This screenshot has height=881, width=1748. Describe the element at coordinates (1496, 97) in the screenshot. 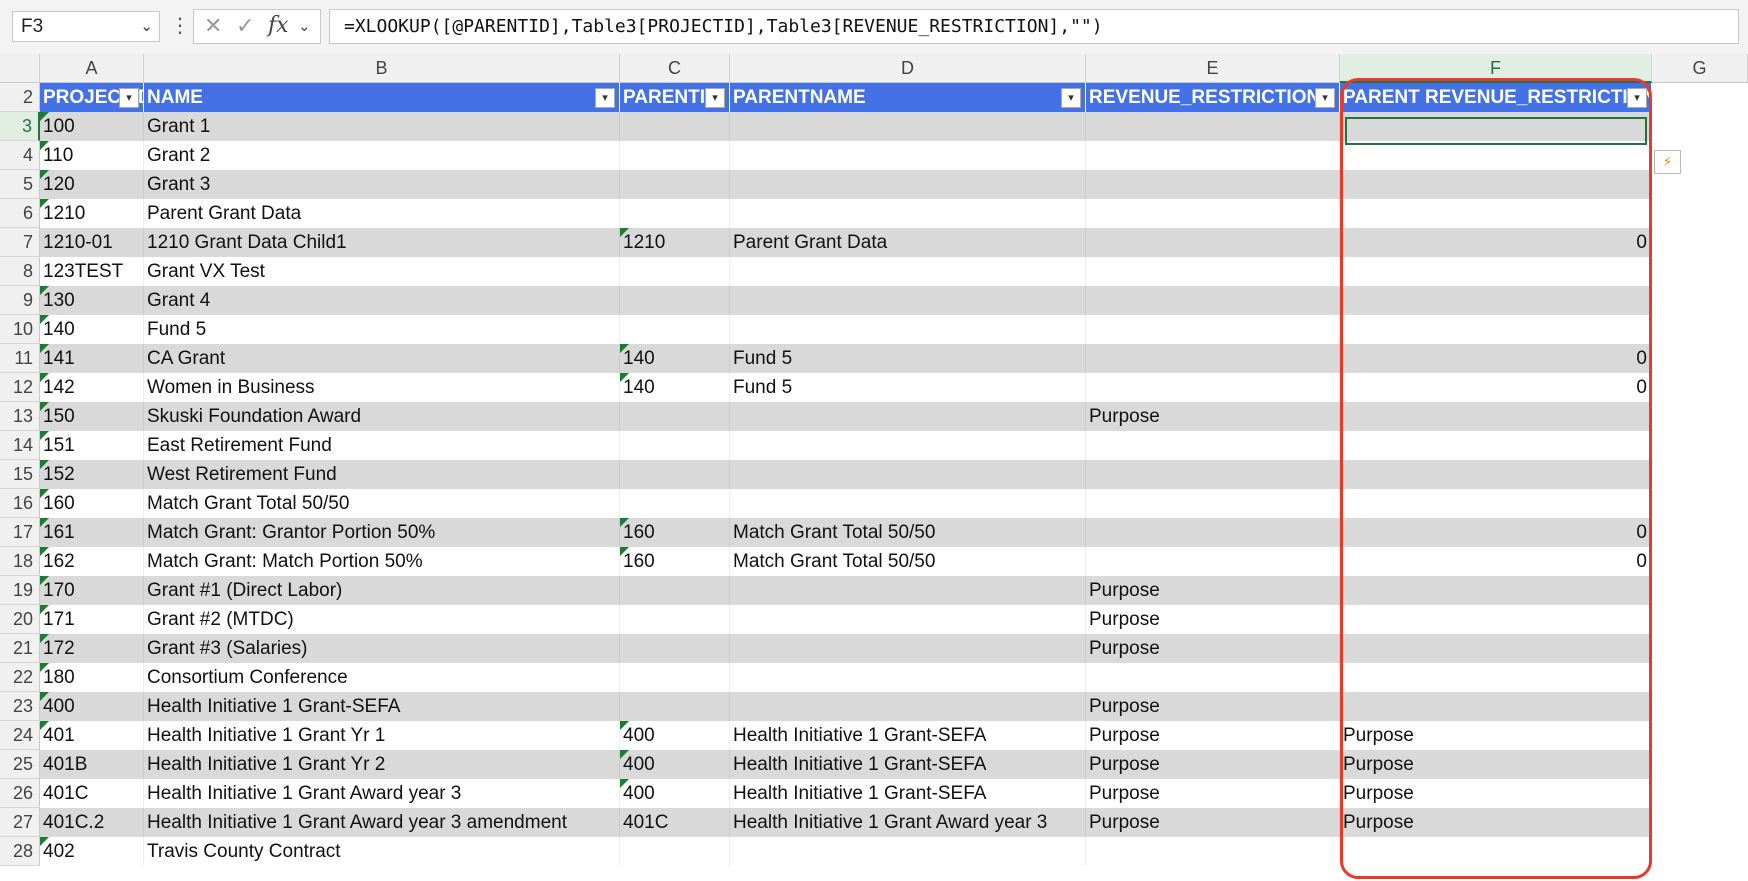

I see `table-header-cell: PARENT REVENUE_RESTRICTION ▾` at that location.